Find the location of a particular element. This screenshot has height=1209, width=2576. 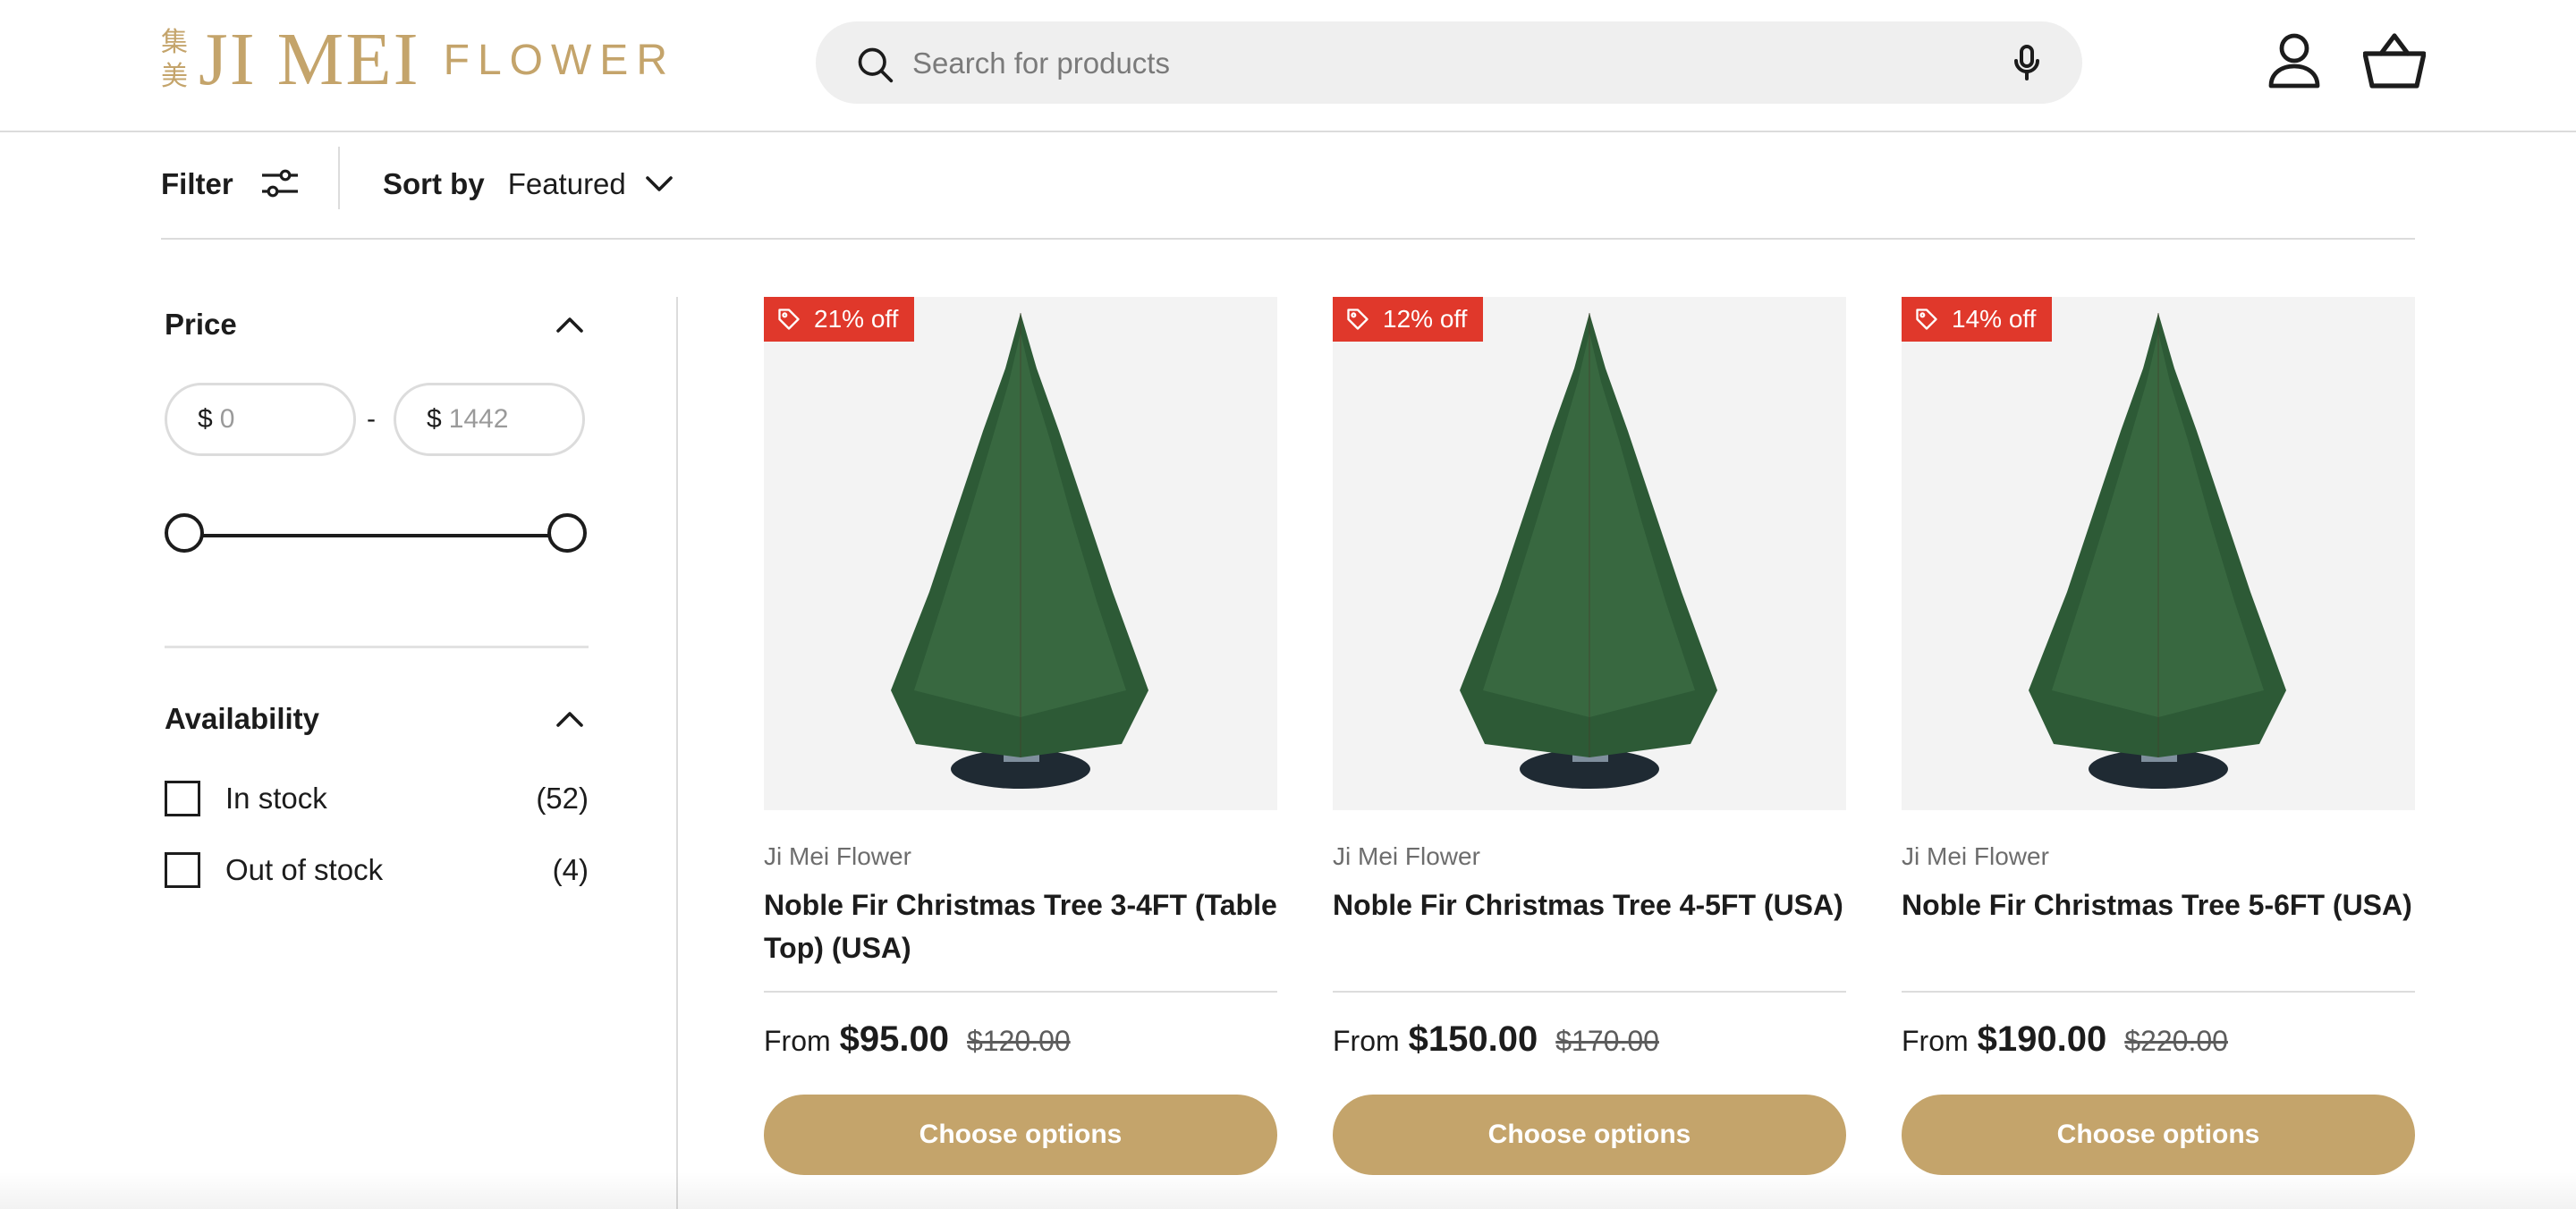

price-slider-max-handle is located at coordinates (567, 533).